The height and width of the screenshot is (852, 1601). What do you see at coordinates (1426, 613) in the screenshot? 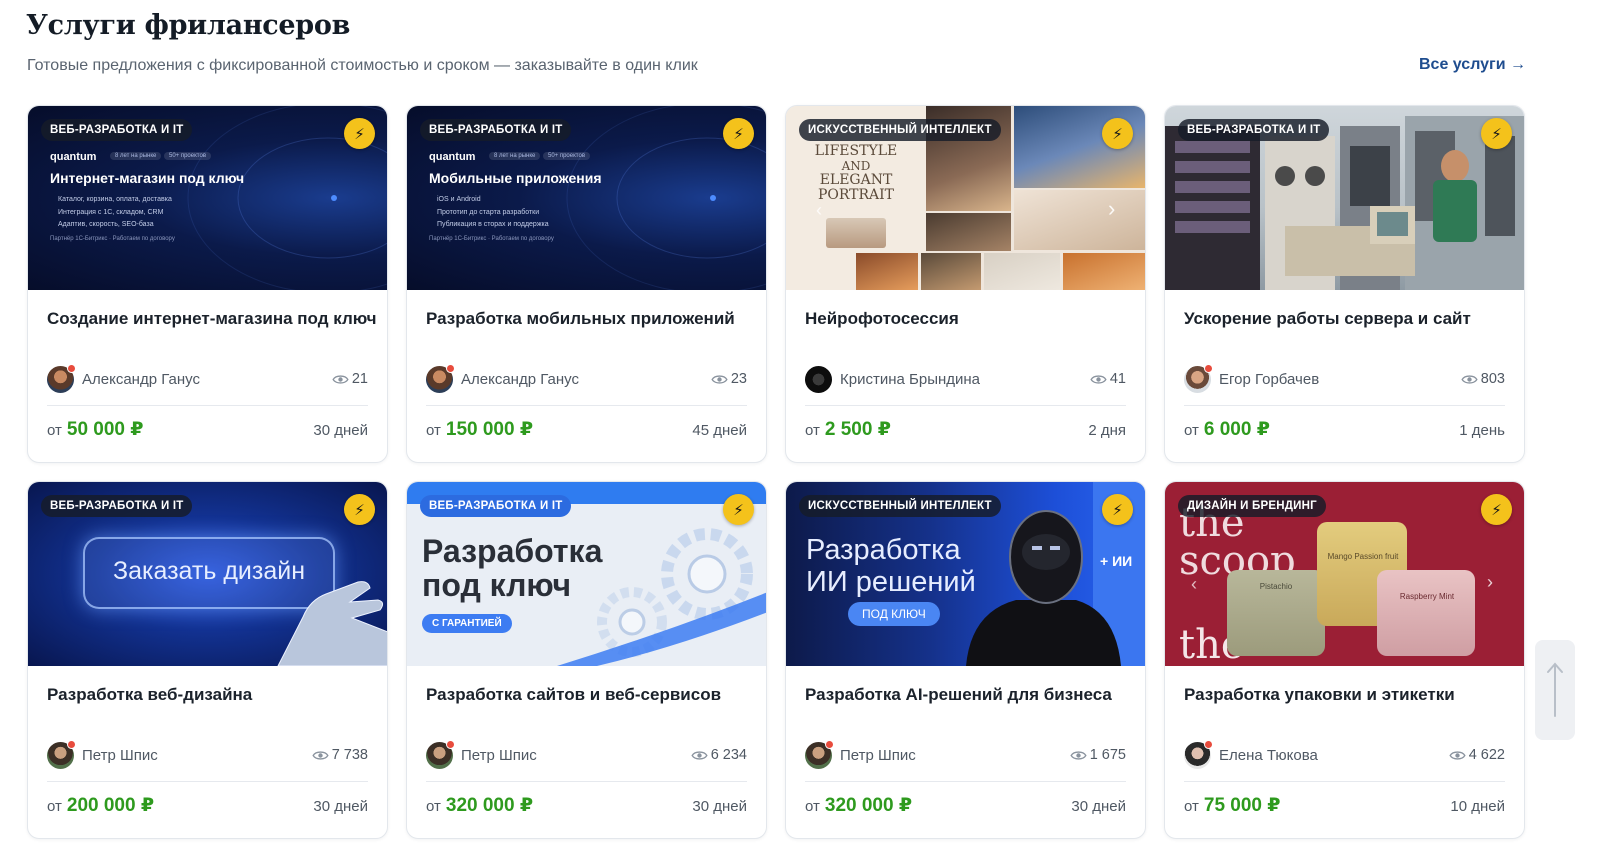
I see `jar-graphic` at bounding box center [1426, 613].